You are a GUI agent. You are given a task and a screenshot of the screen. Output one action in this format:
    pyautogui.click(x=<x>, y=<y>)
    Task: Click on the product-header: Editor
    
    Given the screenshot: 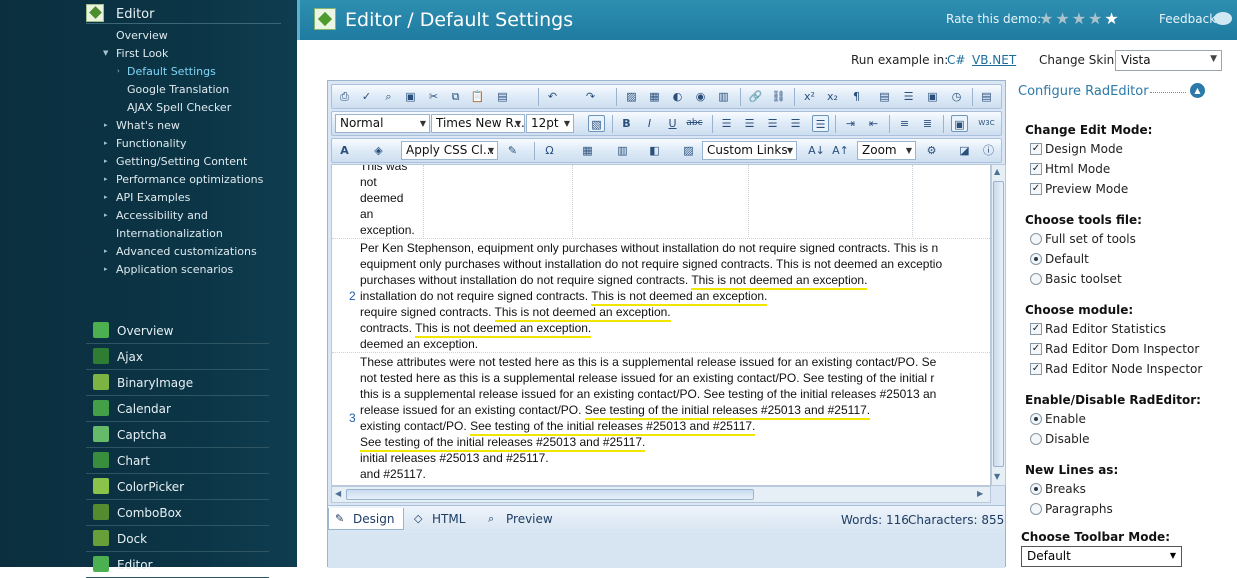 What is the action you would take?
    pyautogui.click(x=183, y=13)
    